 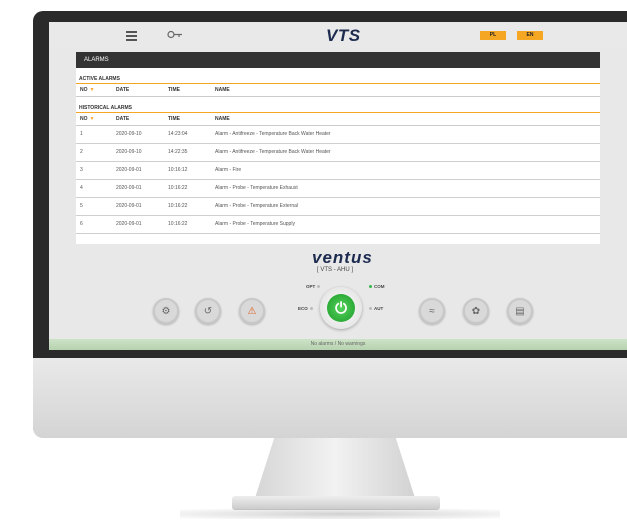 What do you see at coordinates (338, 108) in the screenshot?
I see `historical-alarms-heading: HISTORICAL ALARMS` at bounding box center [338, 108].